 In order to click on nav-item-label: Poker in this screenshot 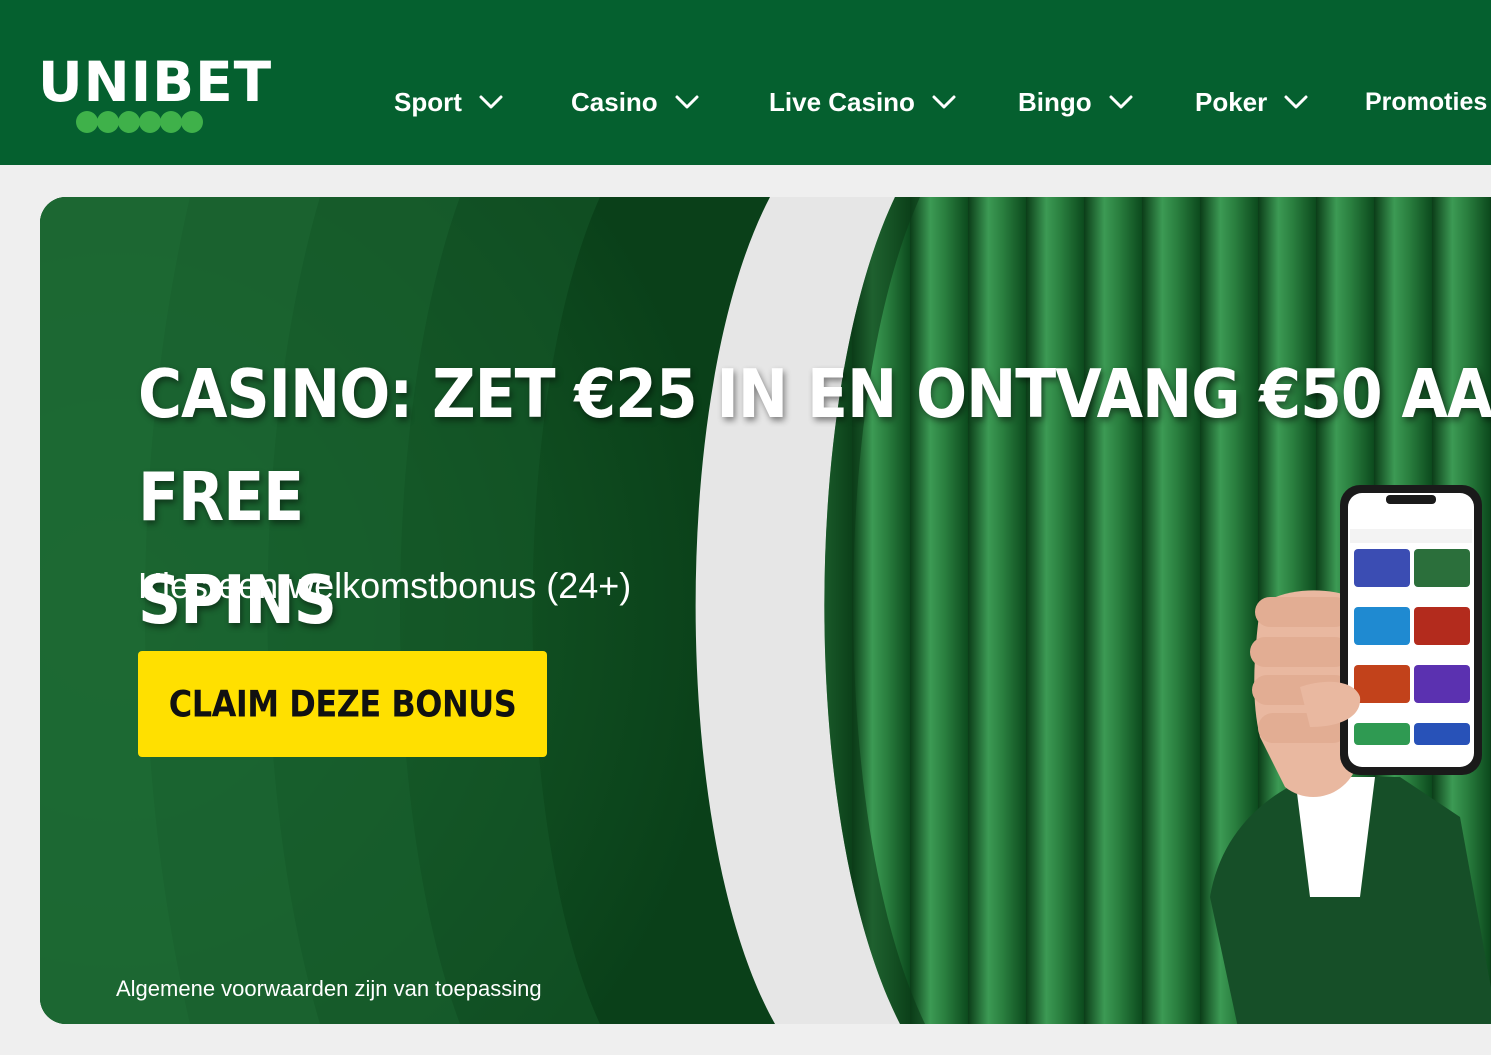, I will do `click(1231, 101)`.